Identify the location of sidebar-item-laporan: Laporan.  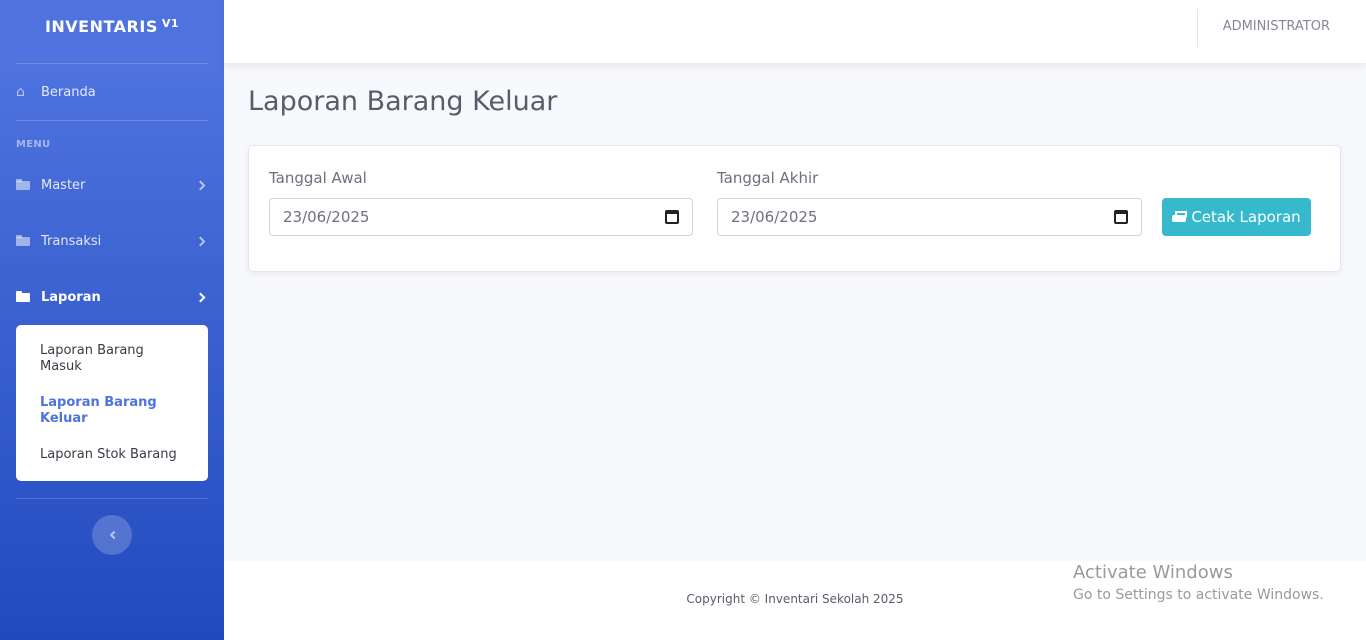
(112, 297).